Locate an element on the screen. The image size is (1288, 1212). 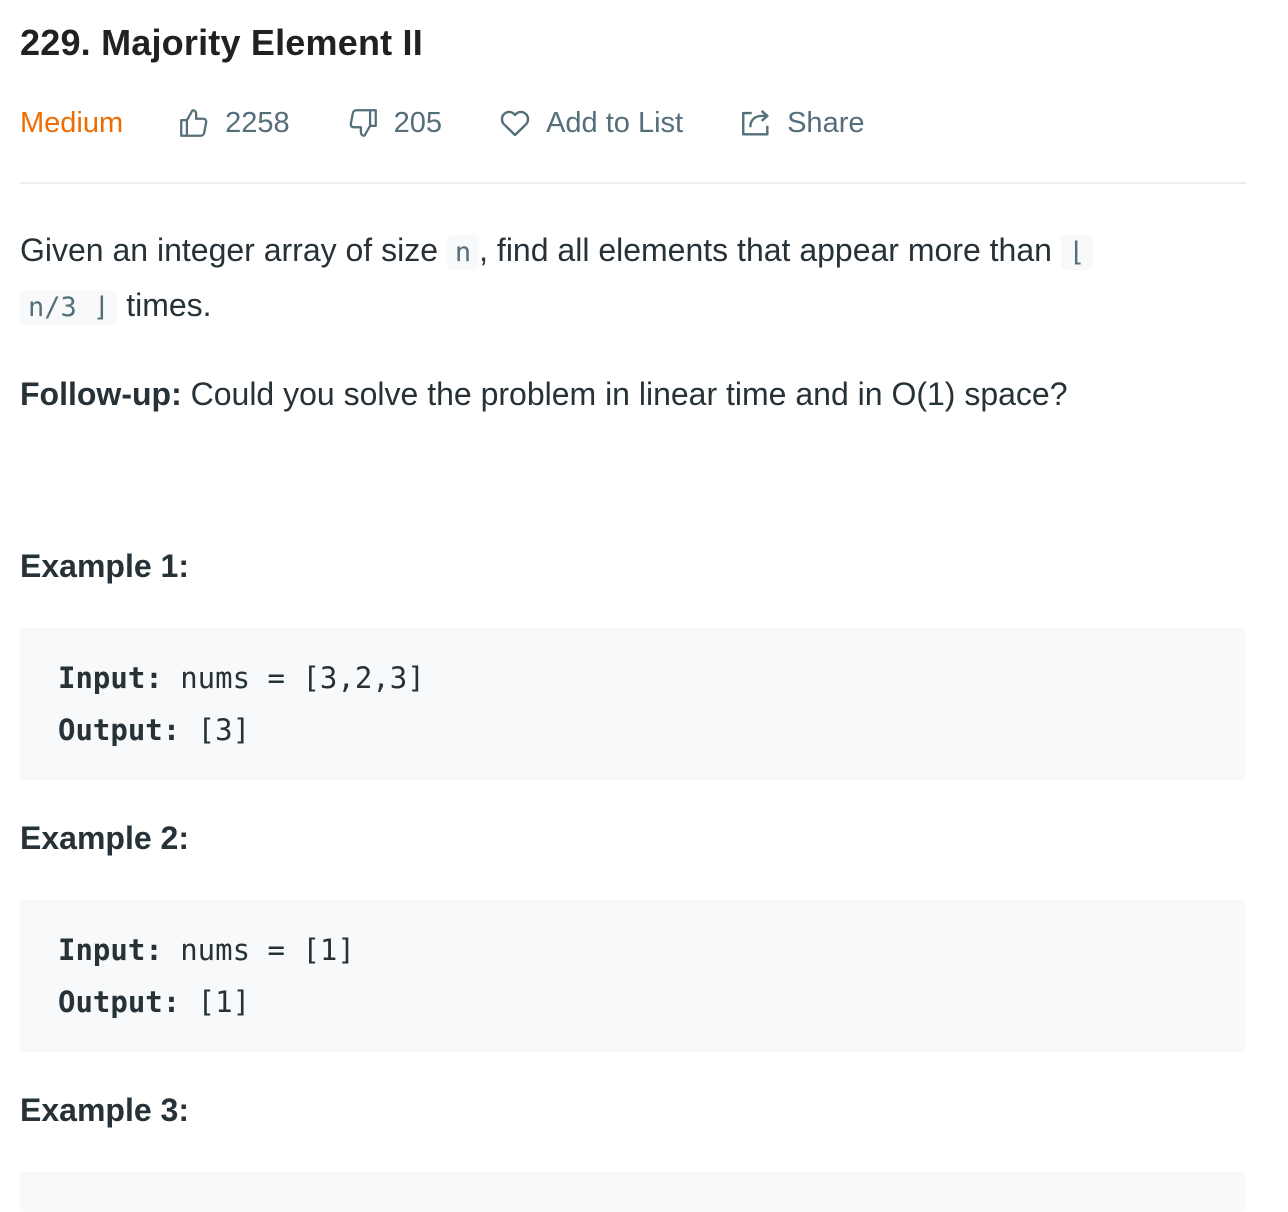
problem-meta-bar: Medium 2258 205 Add to List Share is located at coordinates (633, 123).